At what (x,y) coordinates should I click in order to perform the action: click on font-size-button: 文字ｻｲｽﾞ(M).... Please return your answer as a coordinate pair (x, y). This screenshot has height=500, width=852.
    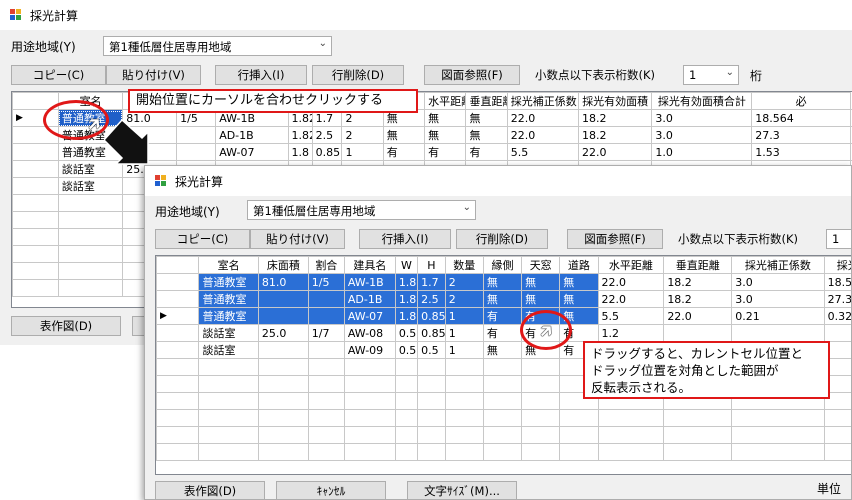
    Looking at the image, I should click on (462, 490).